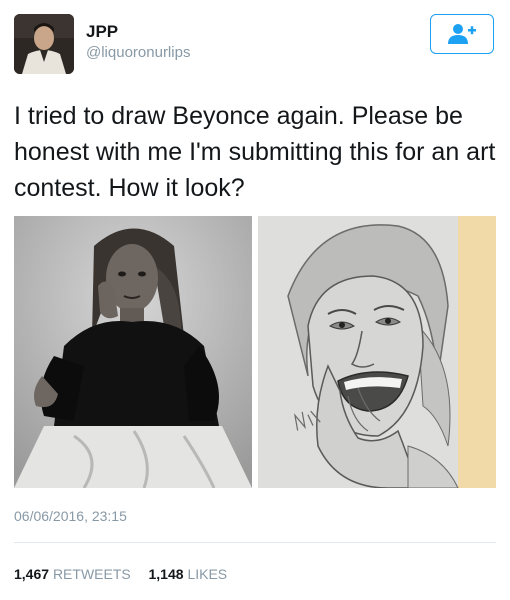  I want to click on add-user-icon, so click(462, 34).